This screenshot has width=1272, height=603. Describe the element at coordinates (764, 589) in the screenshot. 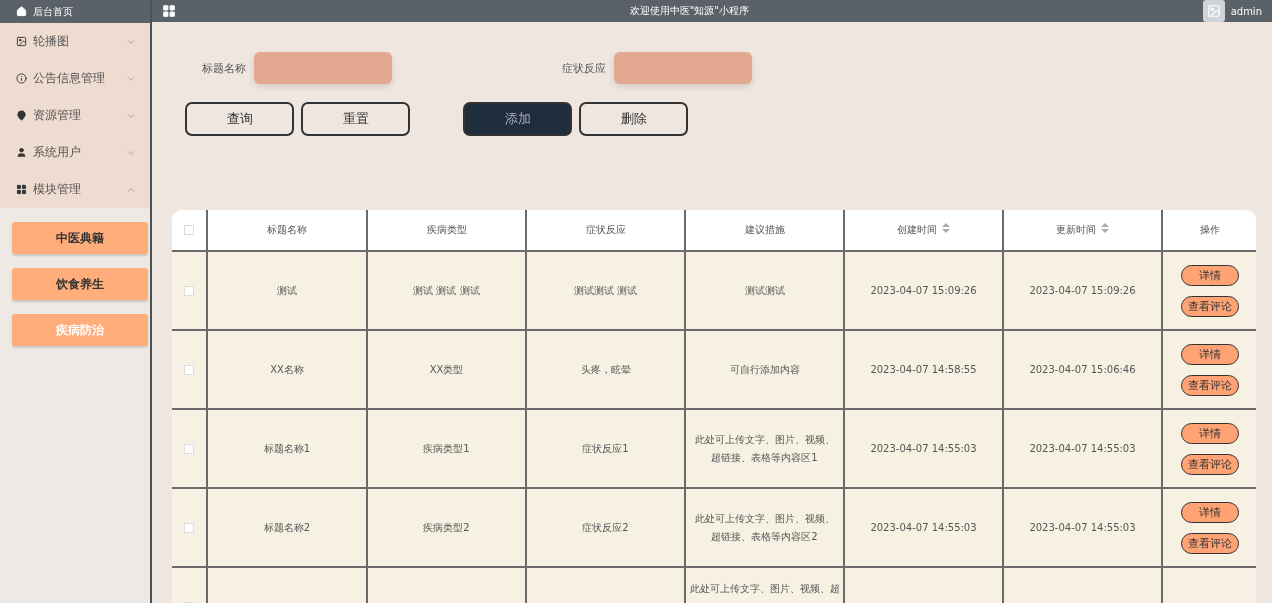

I see `table-cell-text: 此处可上传文字、图片、视频、超` at that location.